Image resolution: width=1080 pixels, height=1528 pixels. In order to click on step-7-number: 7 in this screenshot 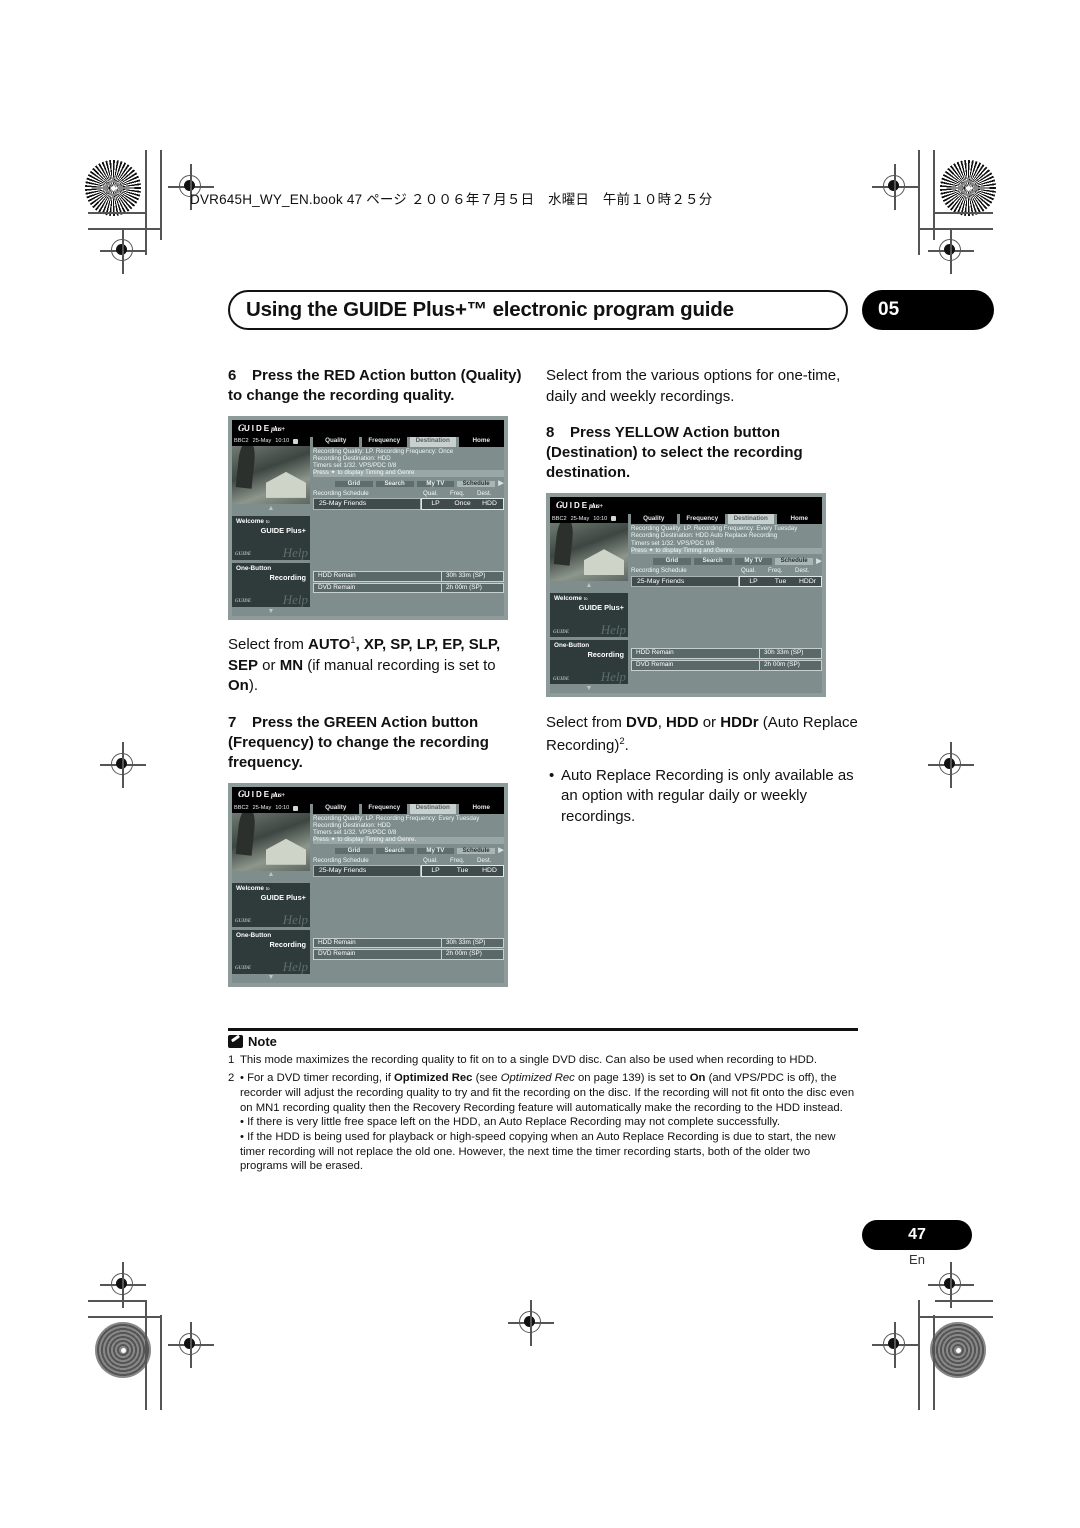, I will do `click(232, 722)`.